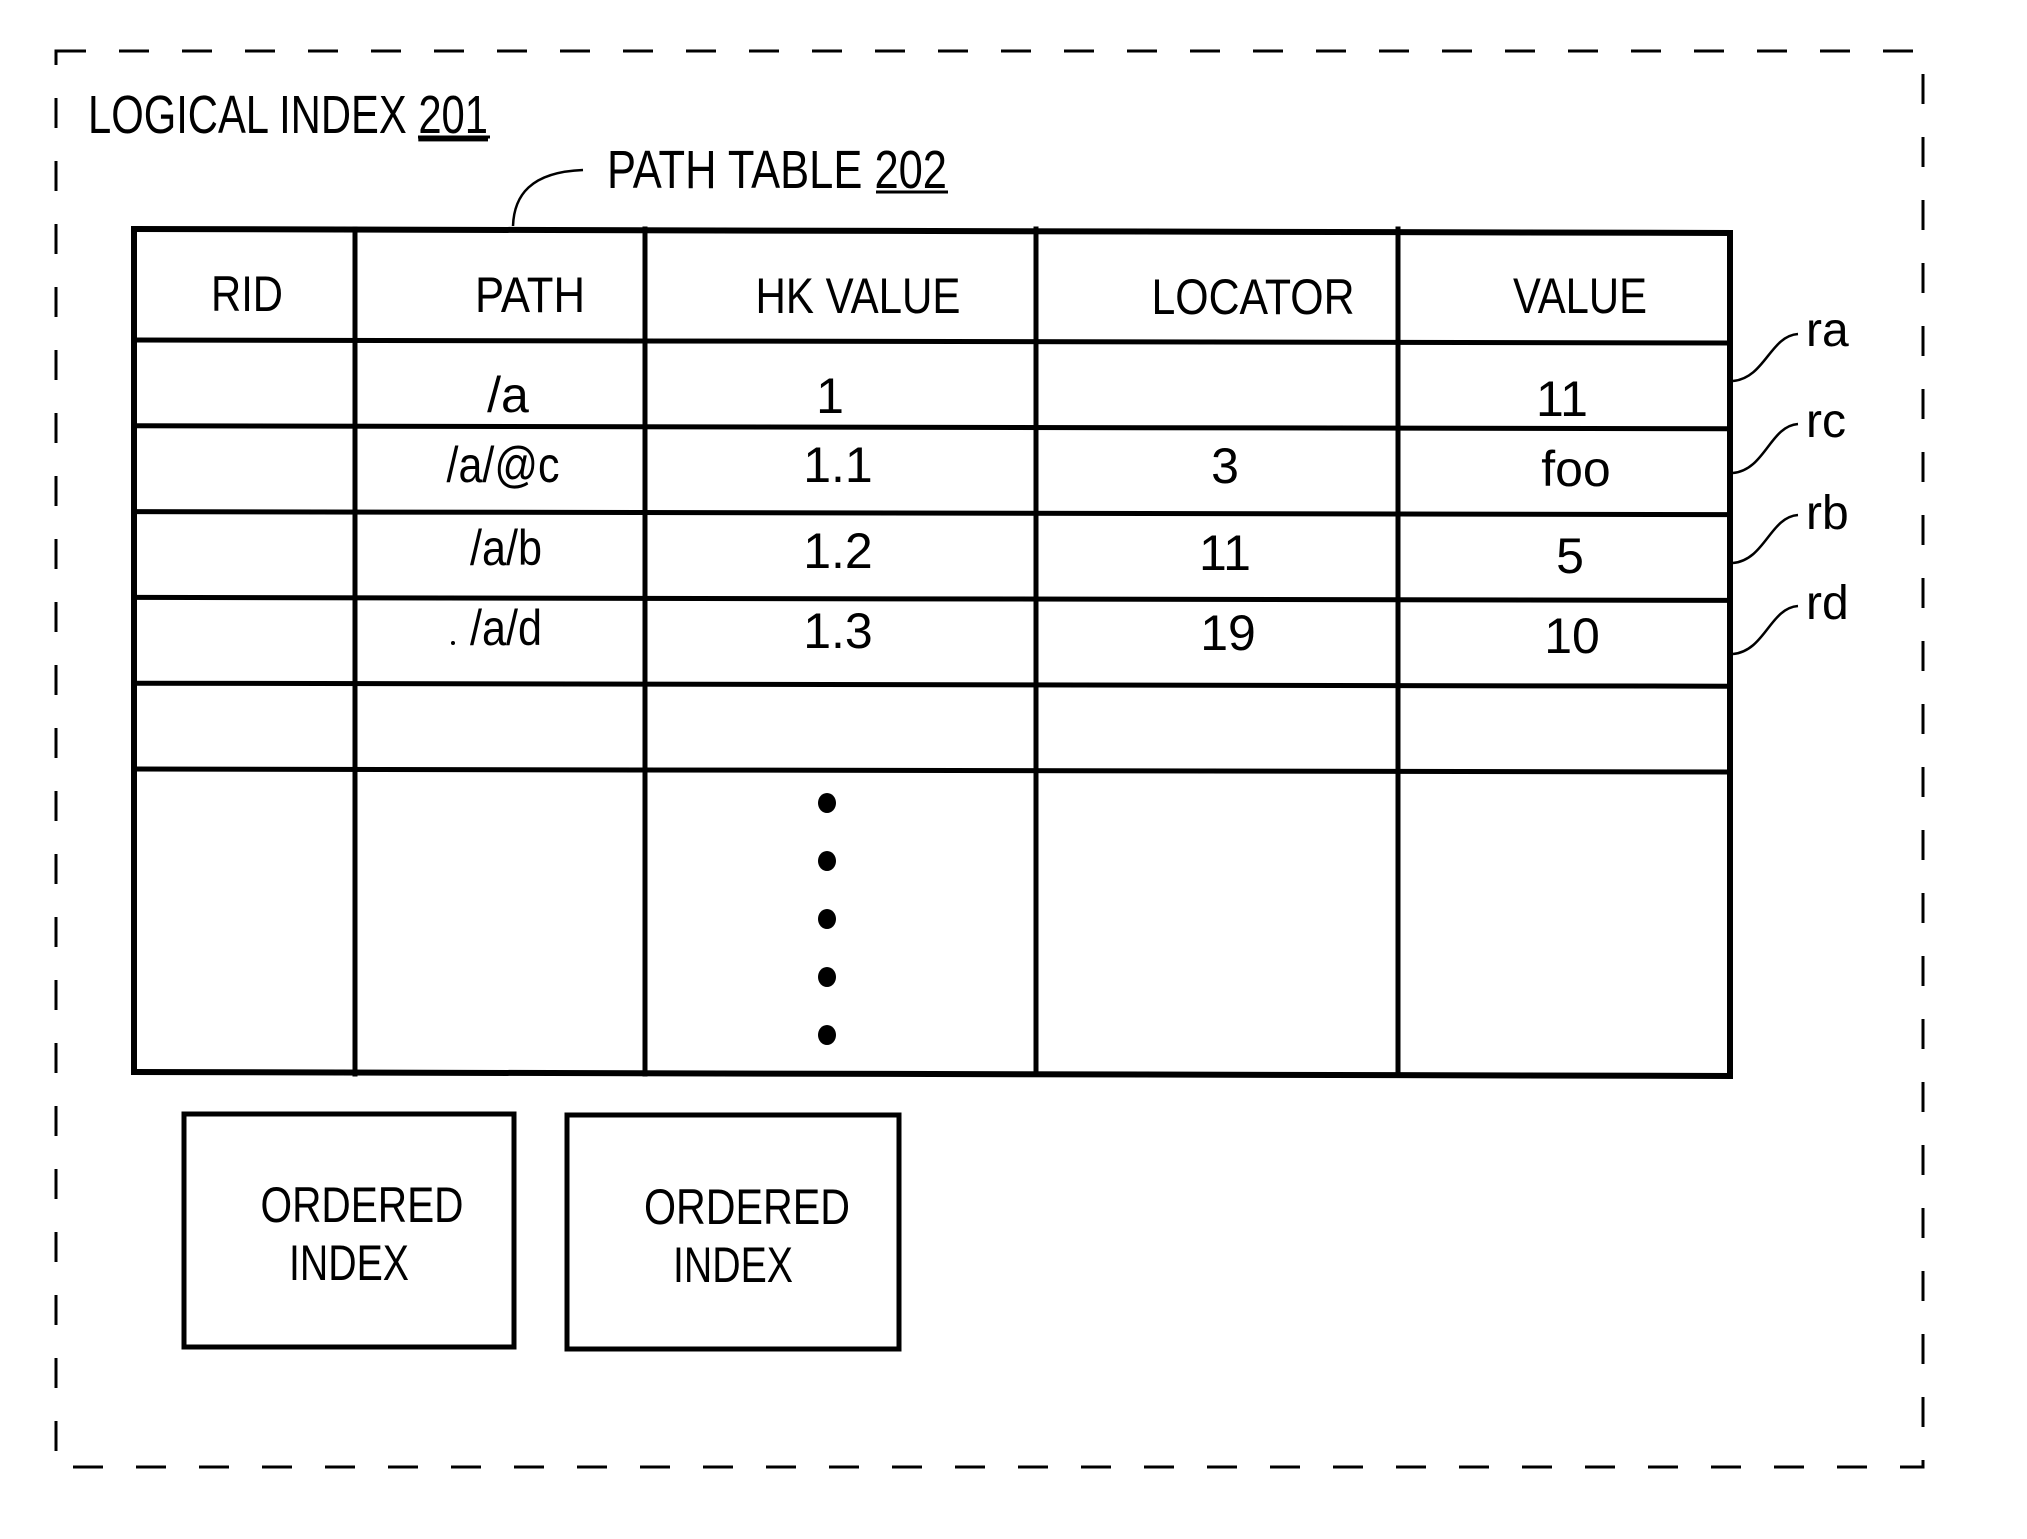 The width and height of the screenshot is (2027, 1539). What do you see at coordinates (1827, 603) in the screenshot?
I see `row-label-rd: rd` at bounding box center [1827, 603].